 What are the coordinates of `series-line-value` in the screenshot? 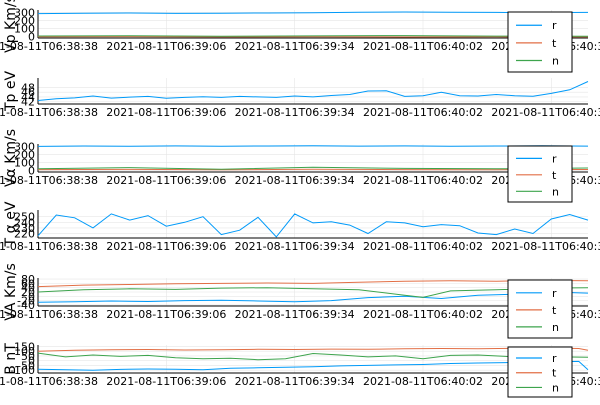 It's located at (313, 91).